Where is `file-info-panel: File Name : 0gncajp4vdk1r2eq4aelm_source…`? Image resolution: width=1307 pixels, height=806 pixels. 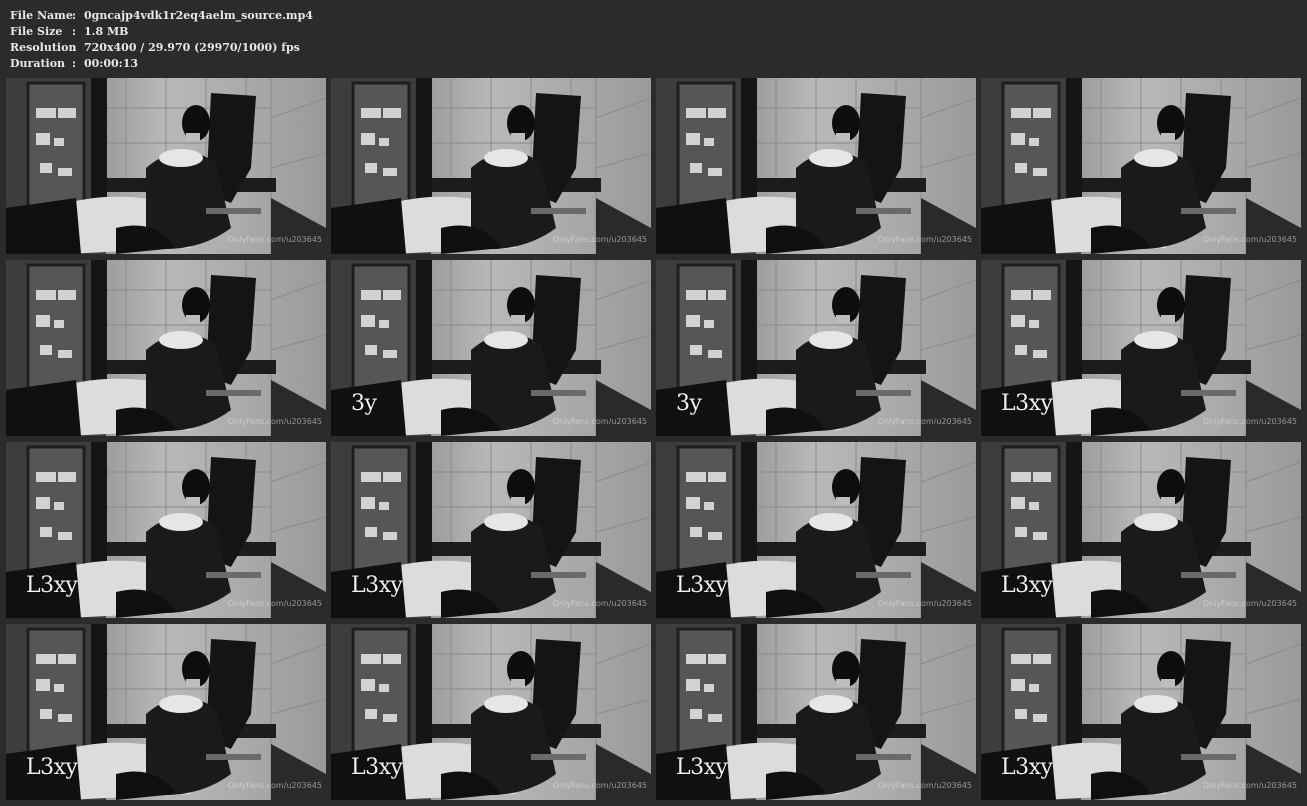
file-info-panel: File Name : 0gncajp4vdk1r2eq4aelm_source… is located at coordinates (161, 40).